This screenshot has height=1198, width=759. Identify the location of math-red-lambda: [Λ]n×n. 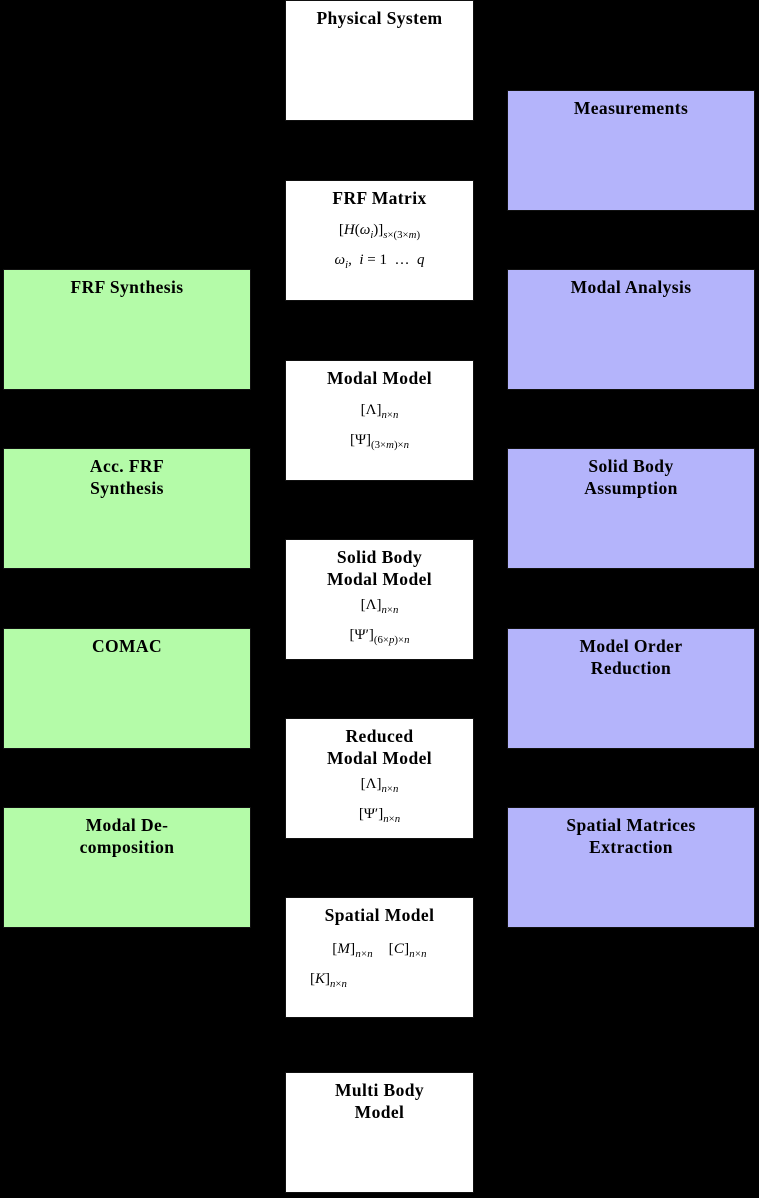
(379, 785).